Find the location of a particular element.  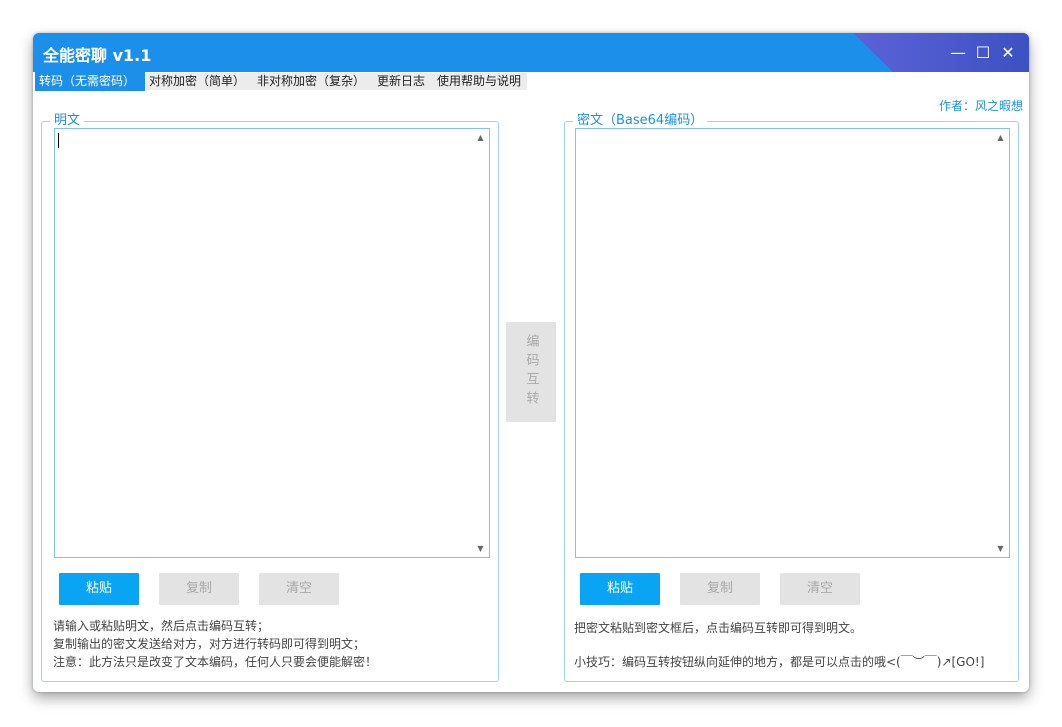

close-icon: ✕ is located at coordinates (1007, 52).